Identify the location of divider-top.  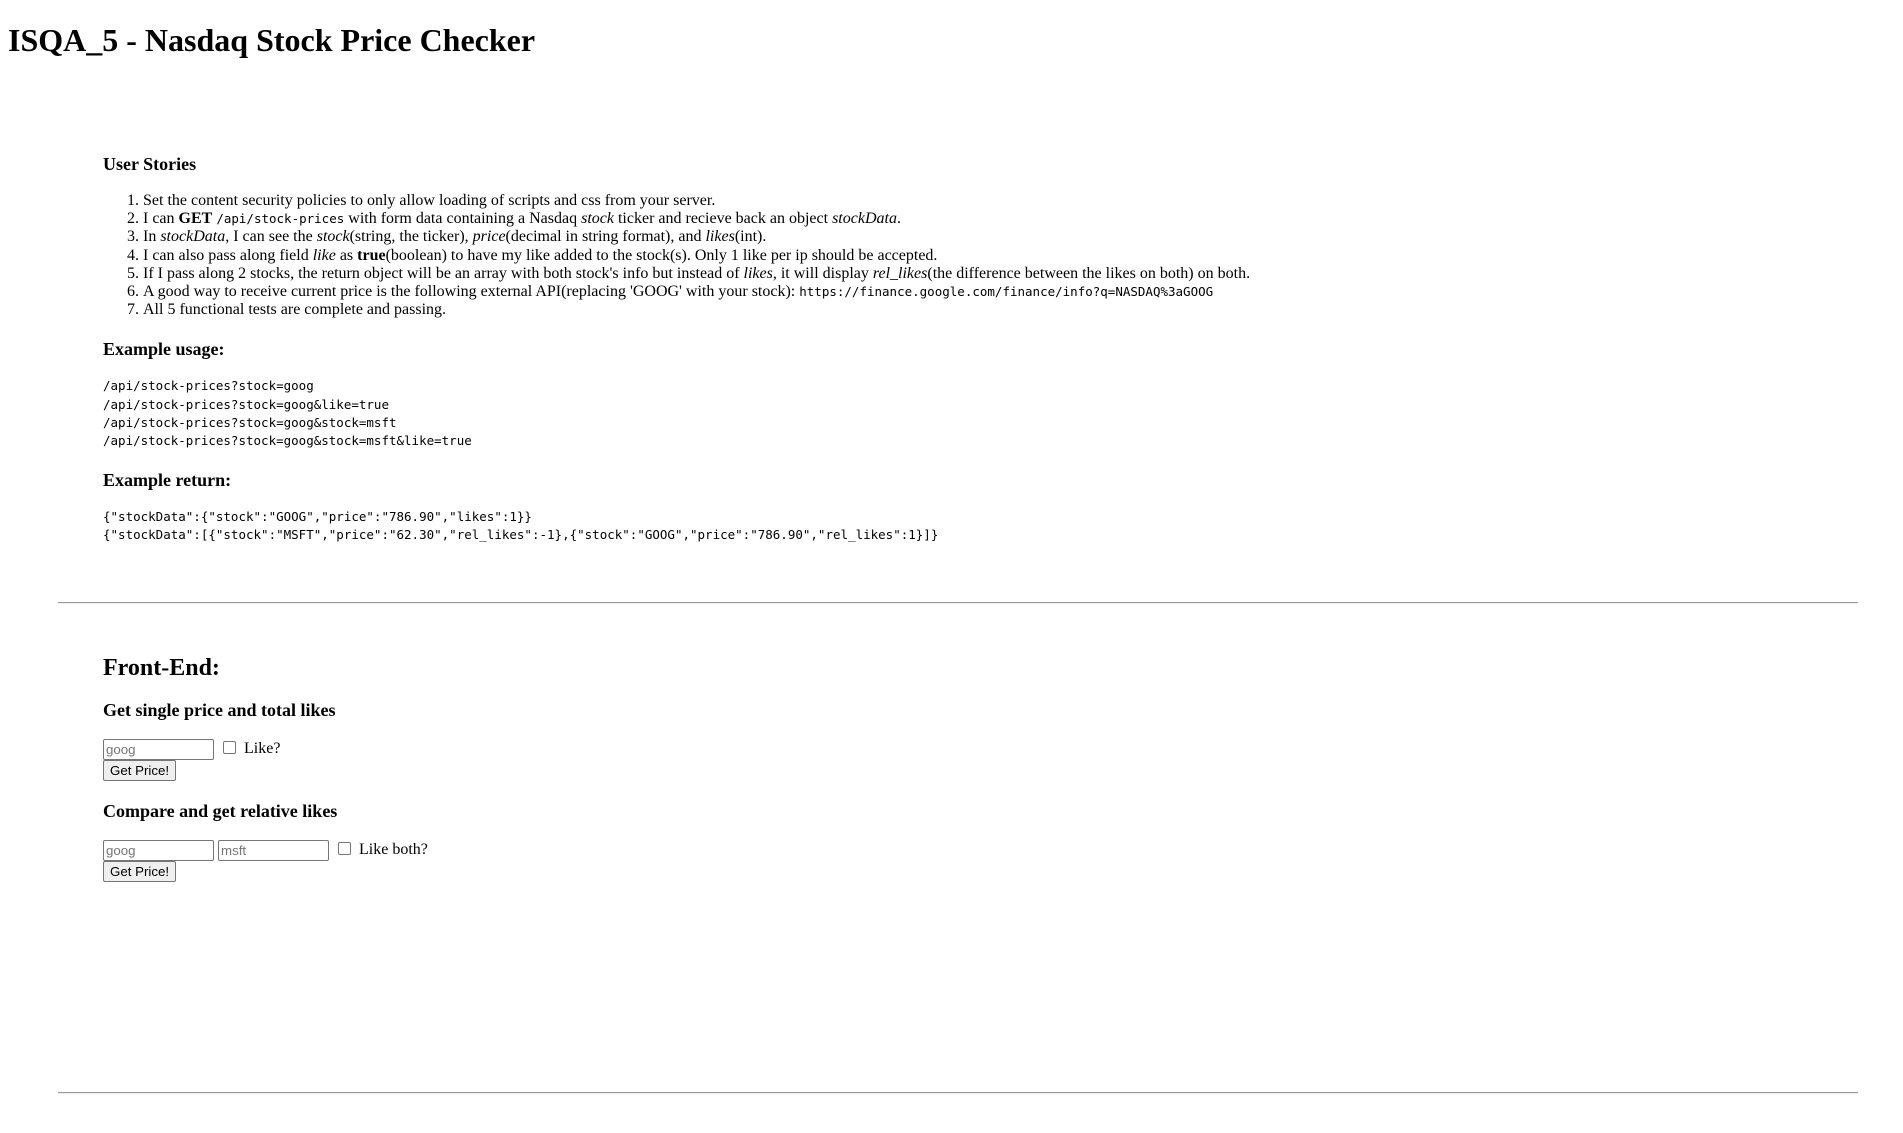
(958, 603).